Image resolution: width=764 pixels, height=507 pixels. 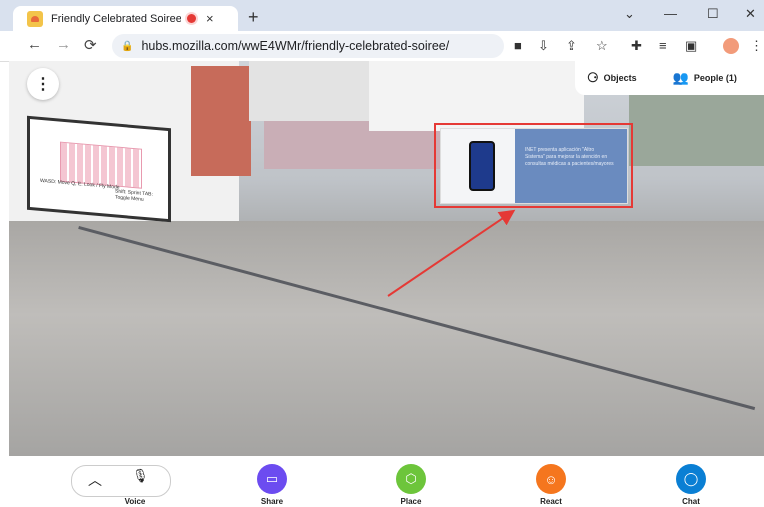 I want to click on chevron-up-icon: ︿, so click(x=95, y=480).